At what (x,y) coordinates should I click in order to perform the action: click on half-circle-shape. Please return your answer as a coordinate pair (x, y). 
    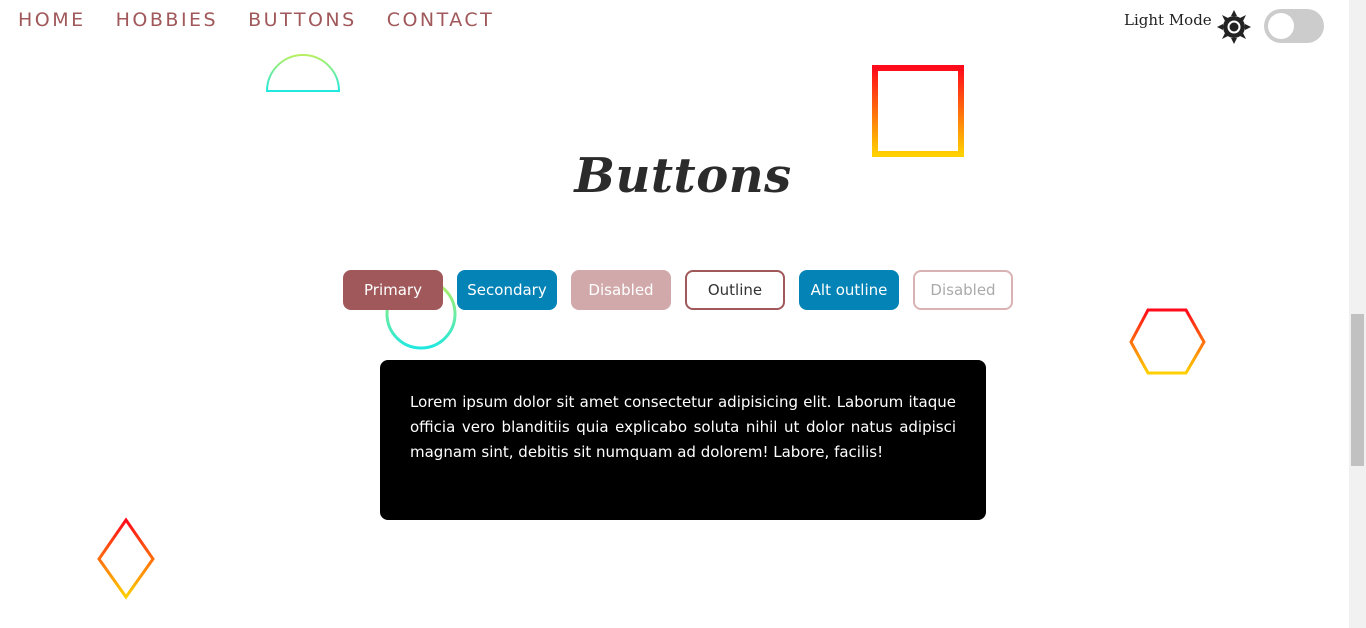
    Looking at the image, I should click on (303, 73).